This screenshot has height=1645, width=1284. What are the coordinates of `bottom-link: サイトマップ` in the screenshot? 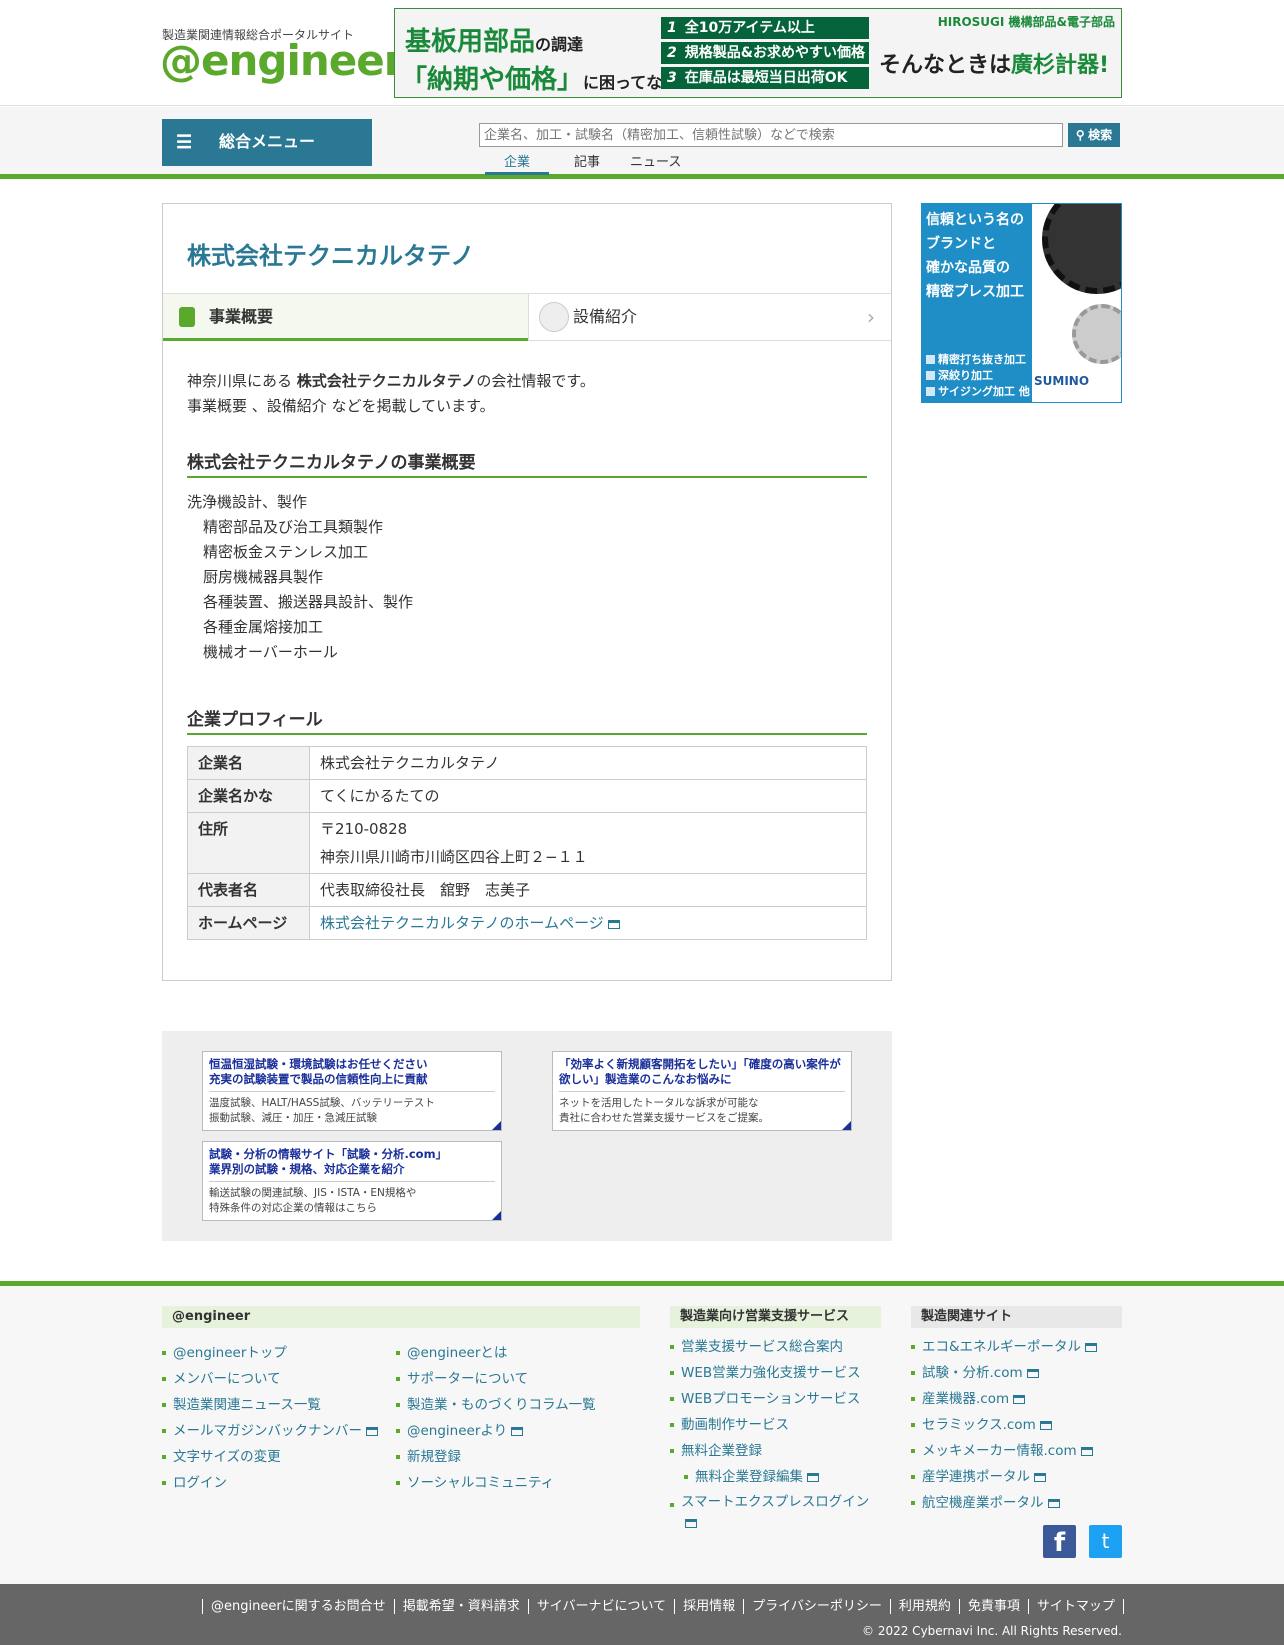 It's located at (1075, 1606).